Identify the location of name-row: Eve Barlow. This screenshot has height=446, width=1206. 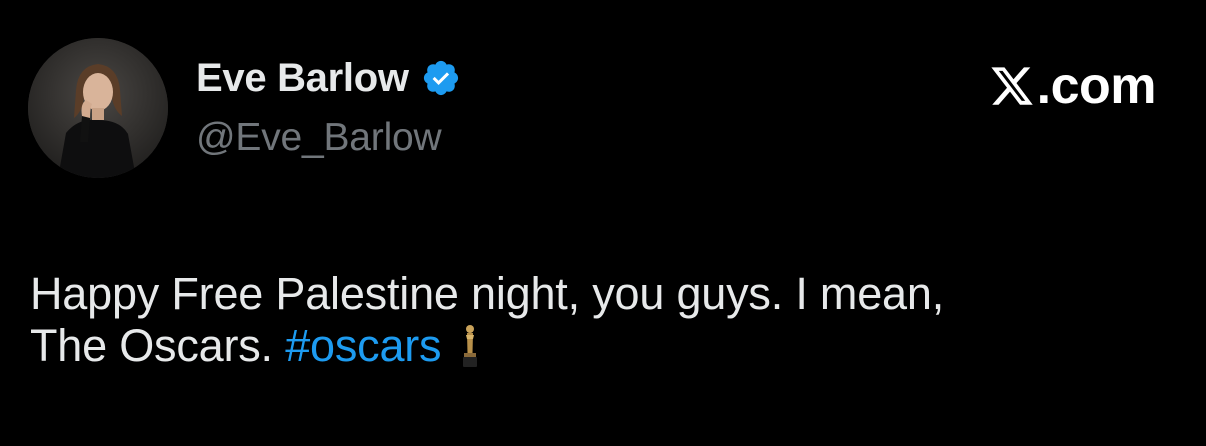
(328, 78).